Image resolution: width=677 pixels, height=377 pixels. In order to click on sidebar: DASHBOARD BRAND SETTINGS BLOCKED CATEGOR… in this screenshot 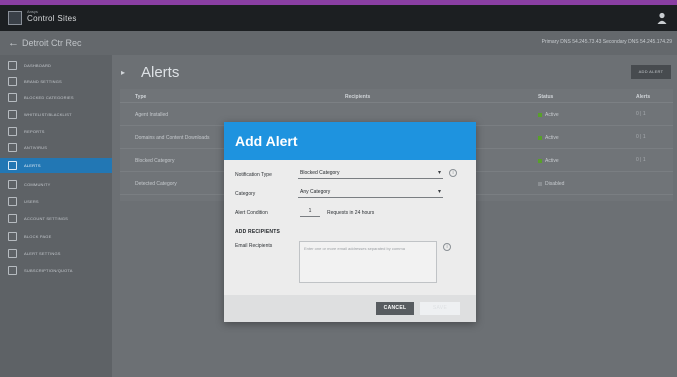, I will do `click(56, 216)`.